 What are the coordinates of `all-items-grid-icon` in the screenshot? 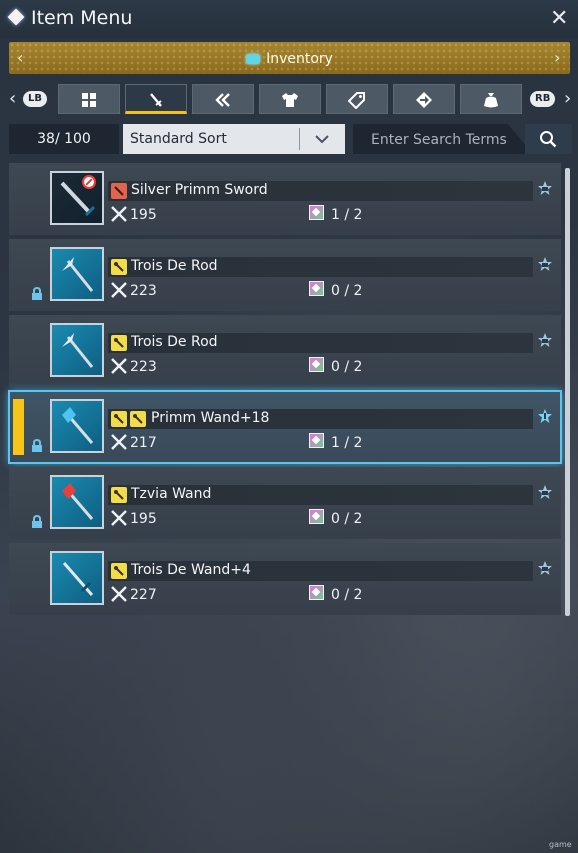 It's located at (89, 100).